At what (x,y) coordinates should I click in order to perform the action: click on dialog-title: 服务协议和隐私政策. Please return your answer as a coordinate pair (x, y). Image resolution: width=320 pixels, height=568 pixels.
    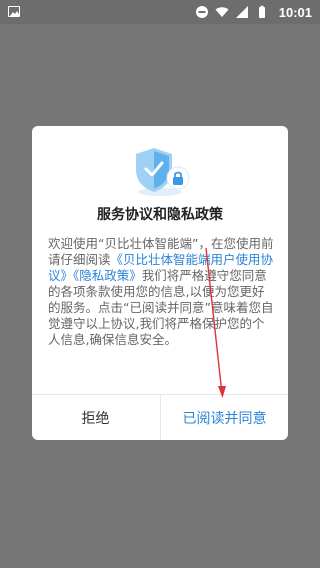
    Looking at the image, I should click on (160, 215).